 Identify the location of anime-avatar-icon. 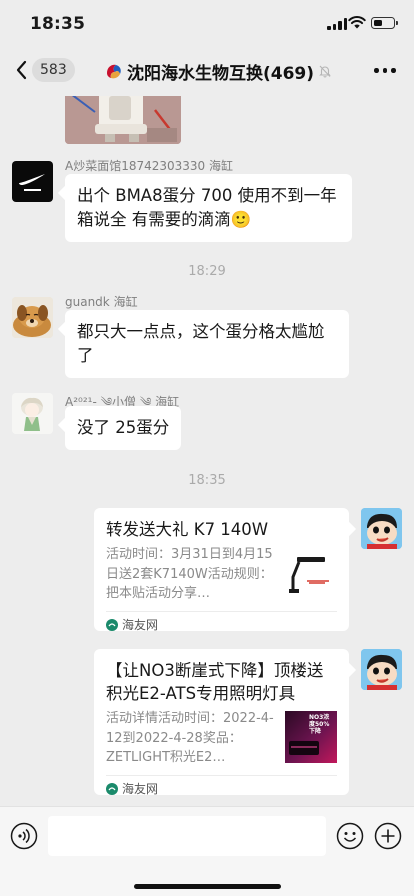
(32, 413).